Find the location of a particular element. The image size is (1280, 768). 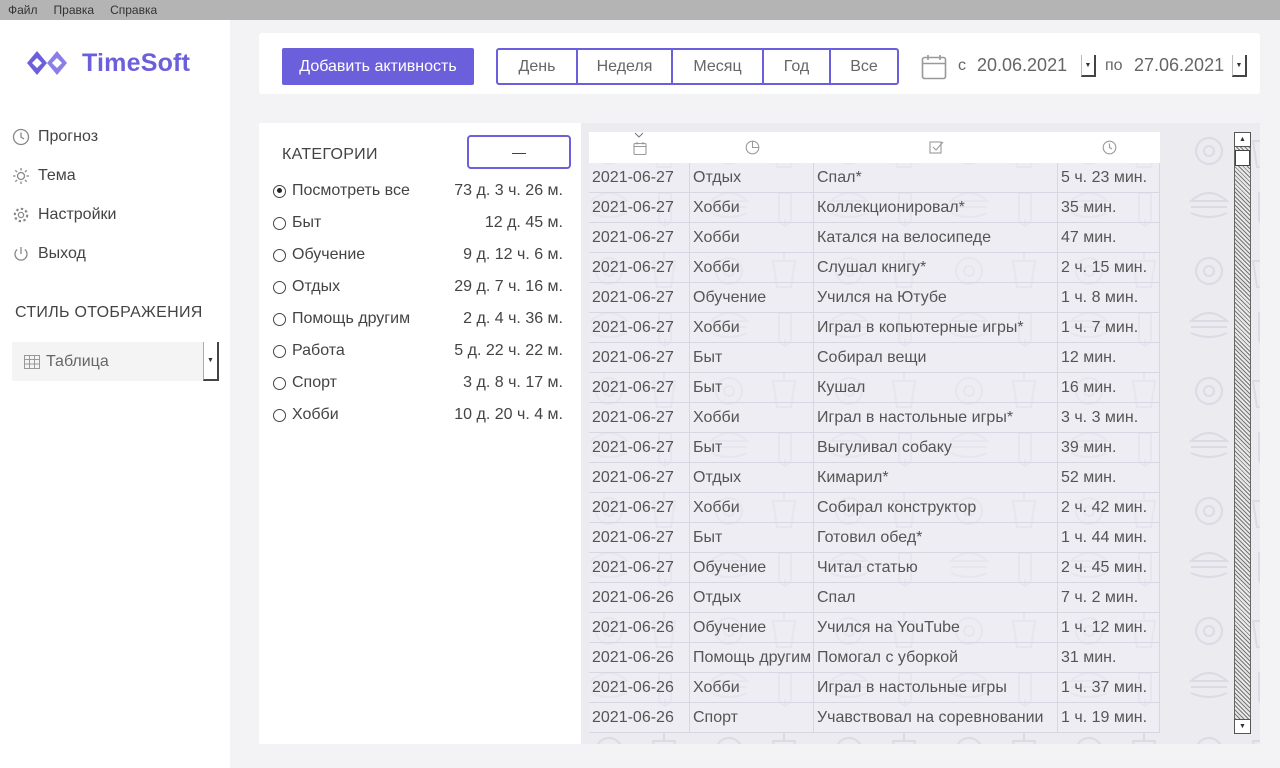

menu-edit: Правка is located at coordinates (74, 10).